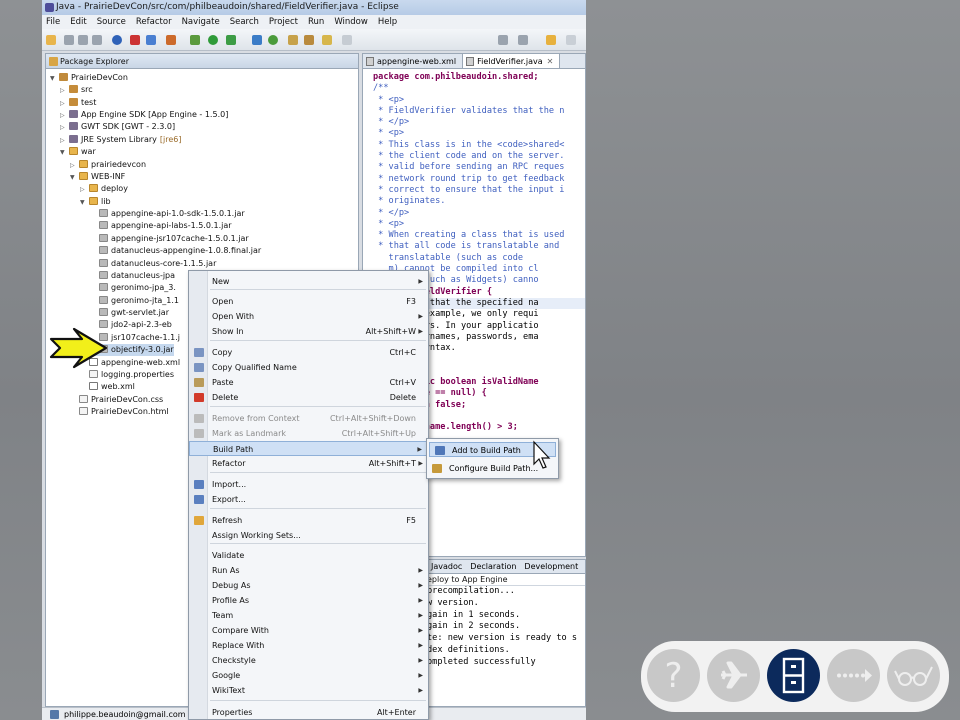 The width and height of the screenshot is (960, 720). What do you see at coordinates (97, 40) in the screenshot?
I see `print-icon` at bounding box center [97, 40].